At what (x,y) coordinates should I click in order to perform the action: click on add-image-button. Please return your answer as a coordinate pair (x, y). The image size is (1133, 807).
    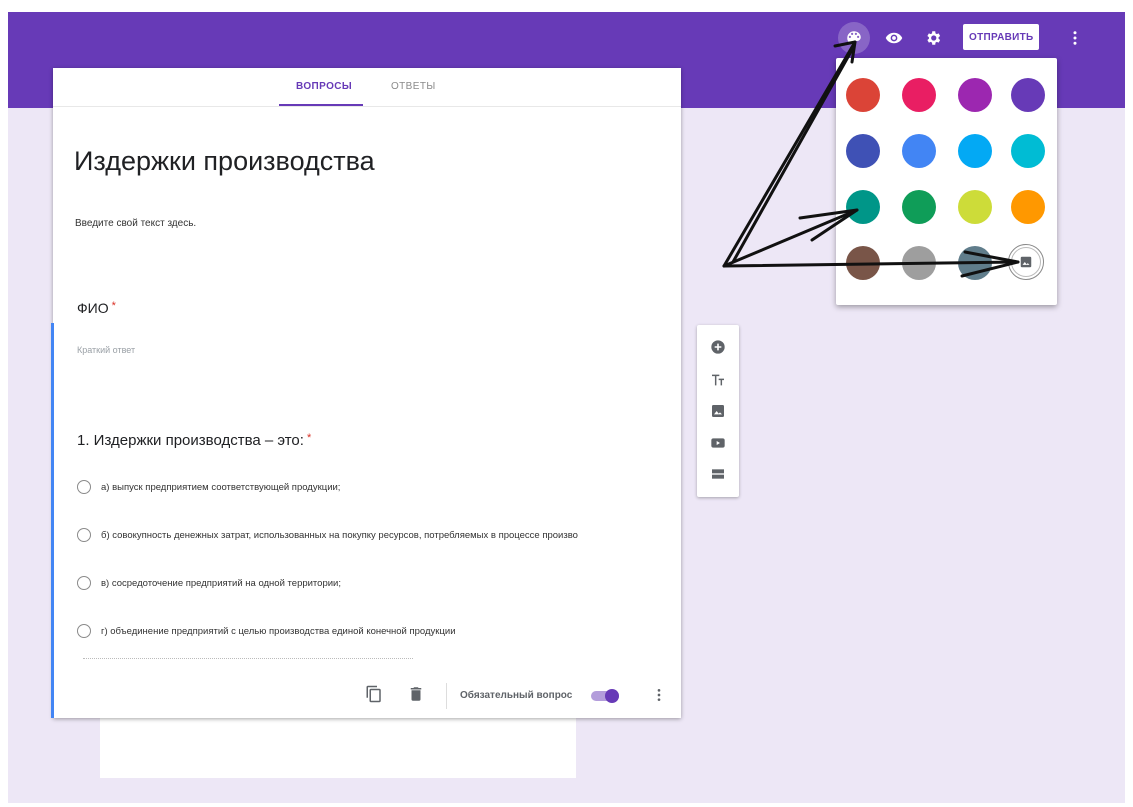
    Looking at the image, I should click on (718, 411).